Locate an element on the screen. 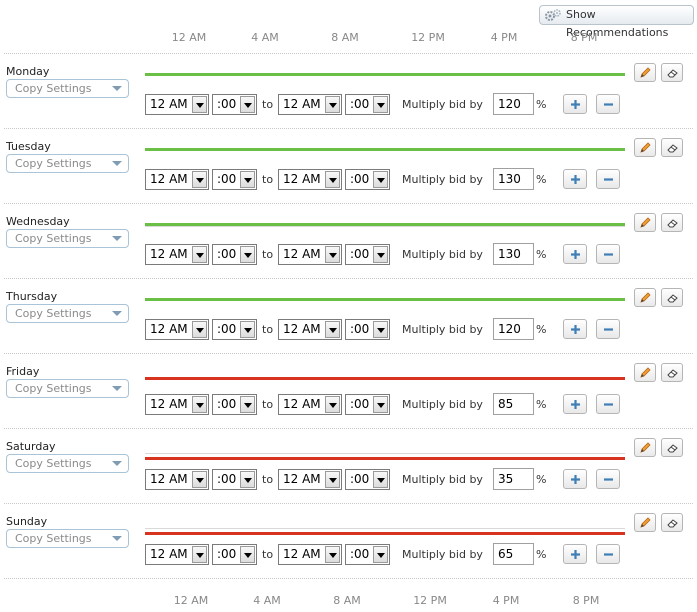 This screenshot has height=612, width=697. time-tick: 8 AM is located at coordinates (345, 37).